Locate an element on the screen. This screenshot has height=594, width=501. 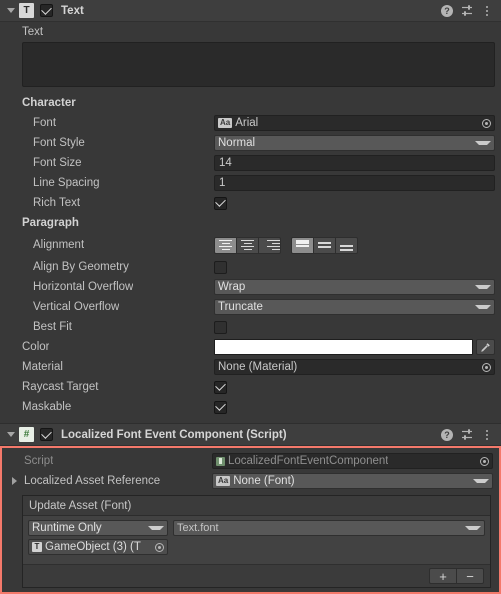
component-header-text: T Text ? is located at coordinates (250, 11).